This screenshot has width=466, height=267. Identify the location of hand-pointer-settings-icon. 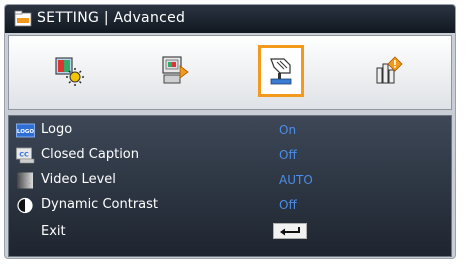
(281, 71).